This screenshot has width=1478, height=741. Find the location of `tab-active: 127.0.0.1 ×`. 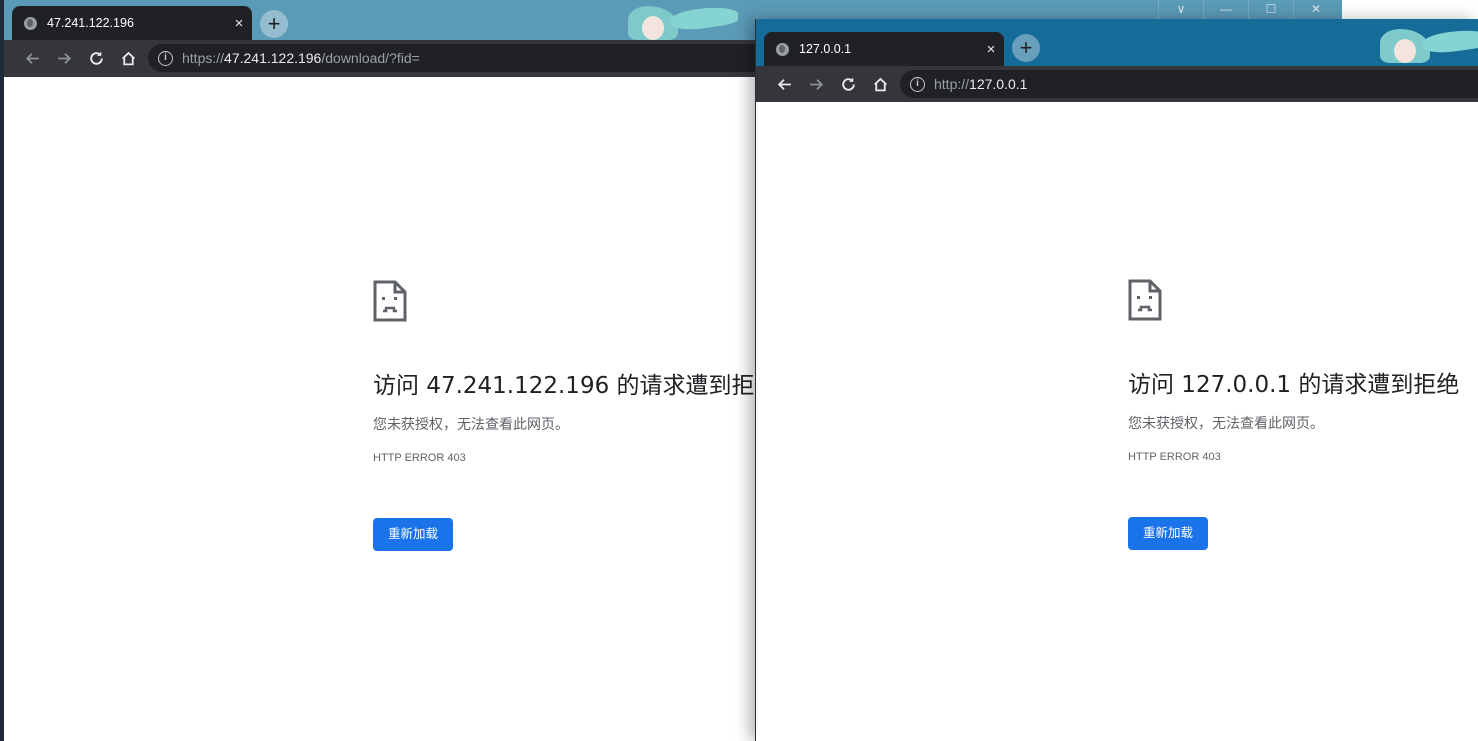

tab-active: 127.0.0.1 × is located at coordinates (884, 49).